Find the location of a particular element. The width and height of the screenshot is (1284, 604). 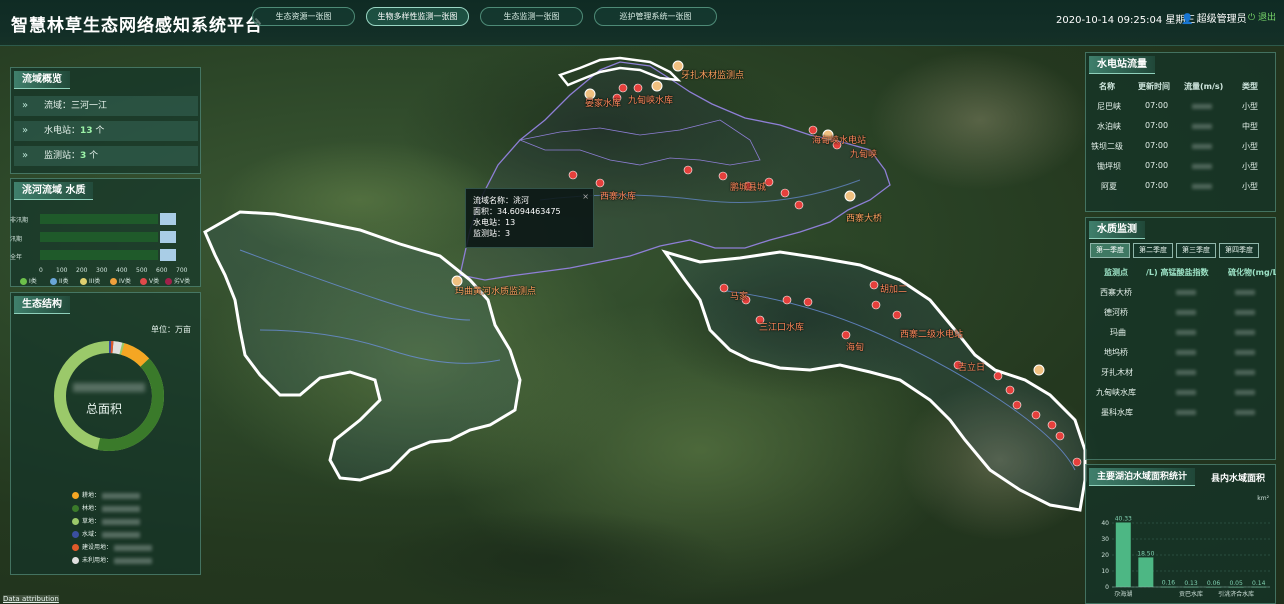

map-label-station: 西寨水库 is located at coordinates (618, 195).